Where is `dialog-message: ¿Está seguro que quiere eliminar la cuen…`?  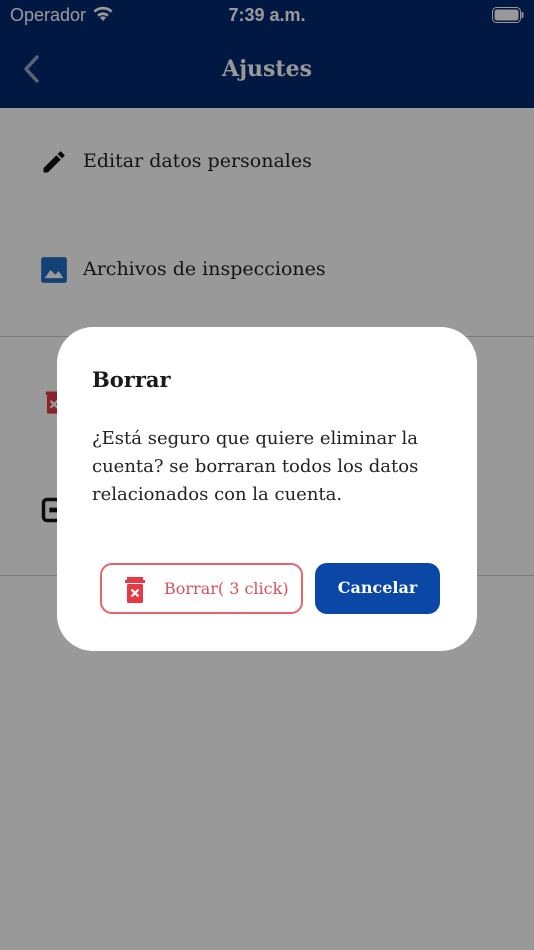 dialog-message: ¿Está seguro que quiere eliminar la cuen… is located at coordinates (255, 466).